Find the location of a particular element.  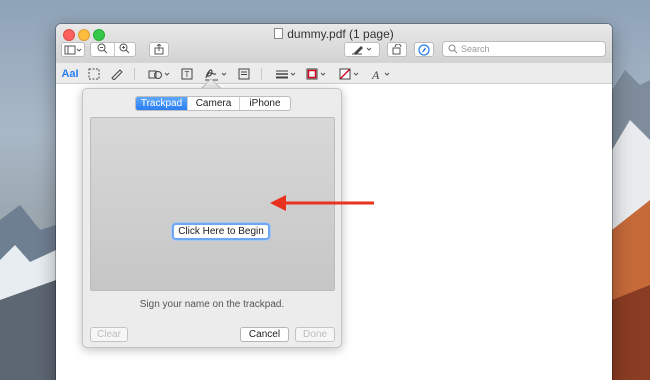

markup-toolbar-button is located at coordinates (424, 49).